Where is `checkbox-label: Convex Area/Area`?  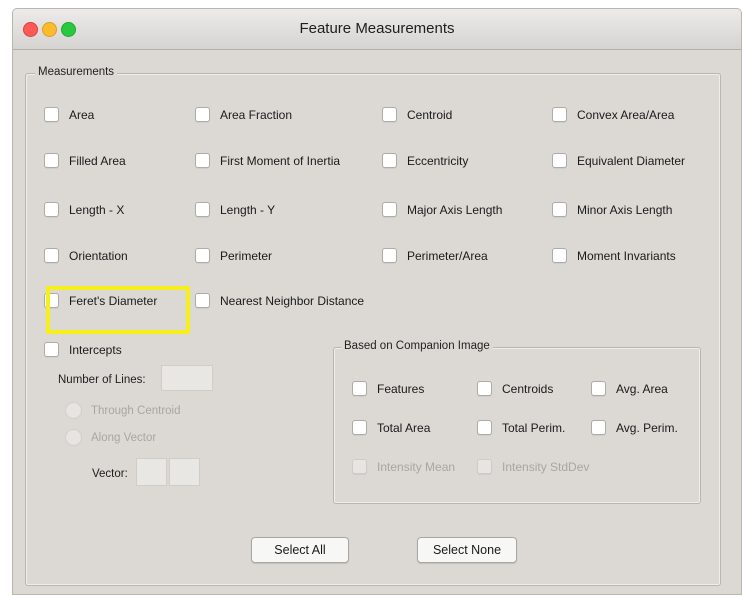 checkbox-label: Convex Area/Area is located at coordinates (626, 114).